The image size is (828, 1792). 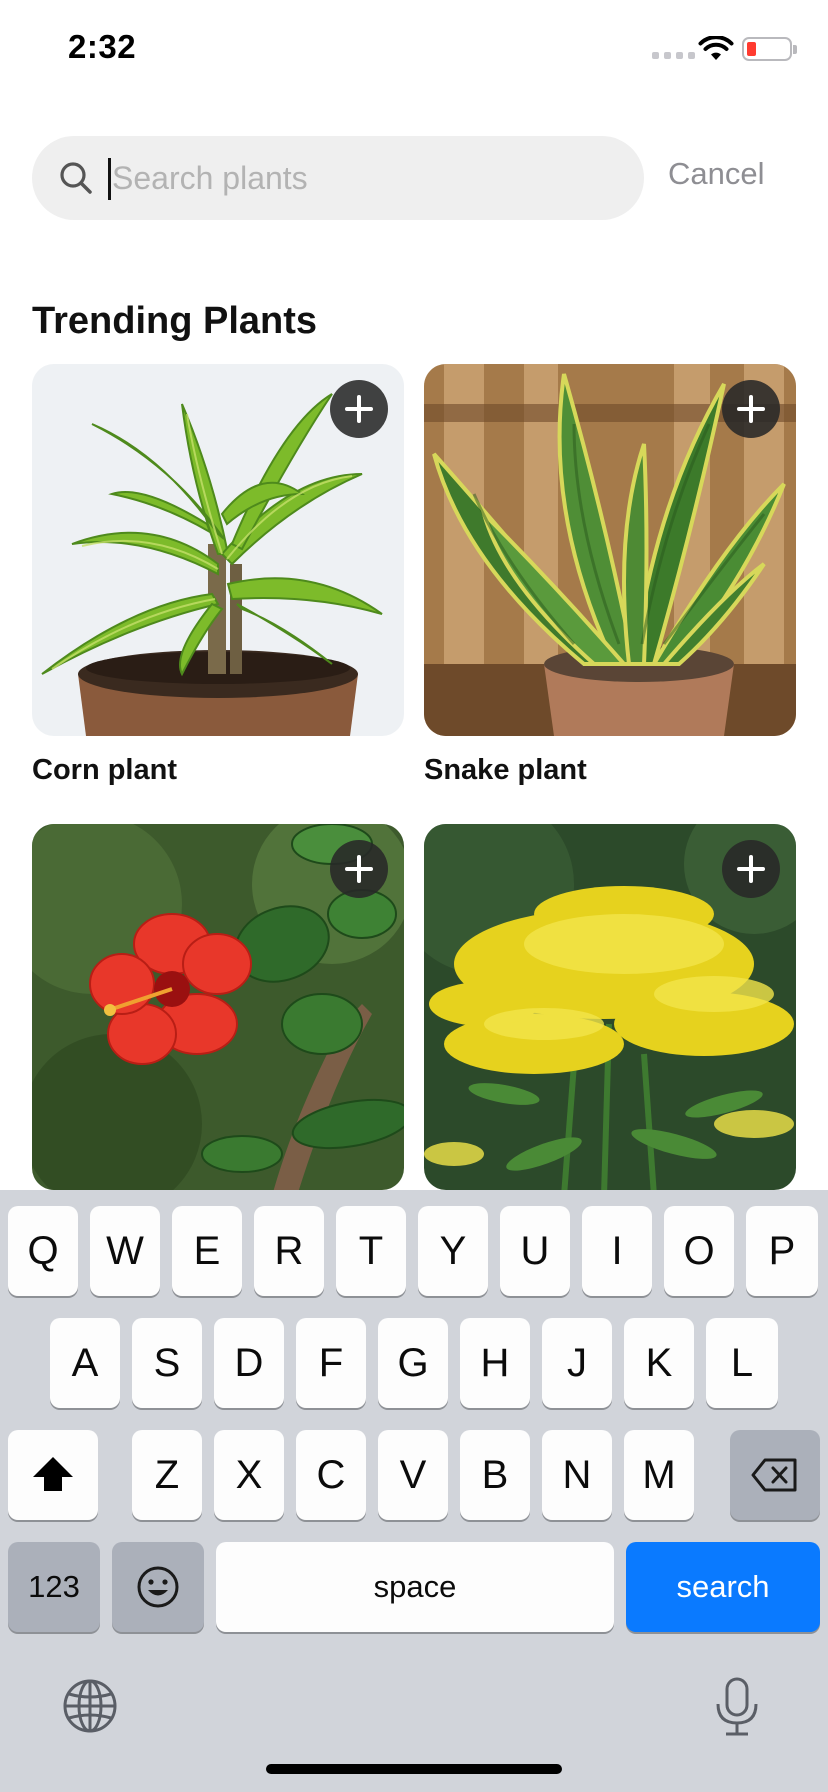 I want to click on numbers-key: 123, so click(x=54, y=1587).